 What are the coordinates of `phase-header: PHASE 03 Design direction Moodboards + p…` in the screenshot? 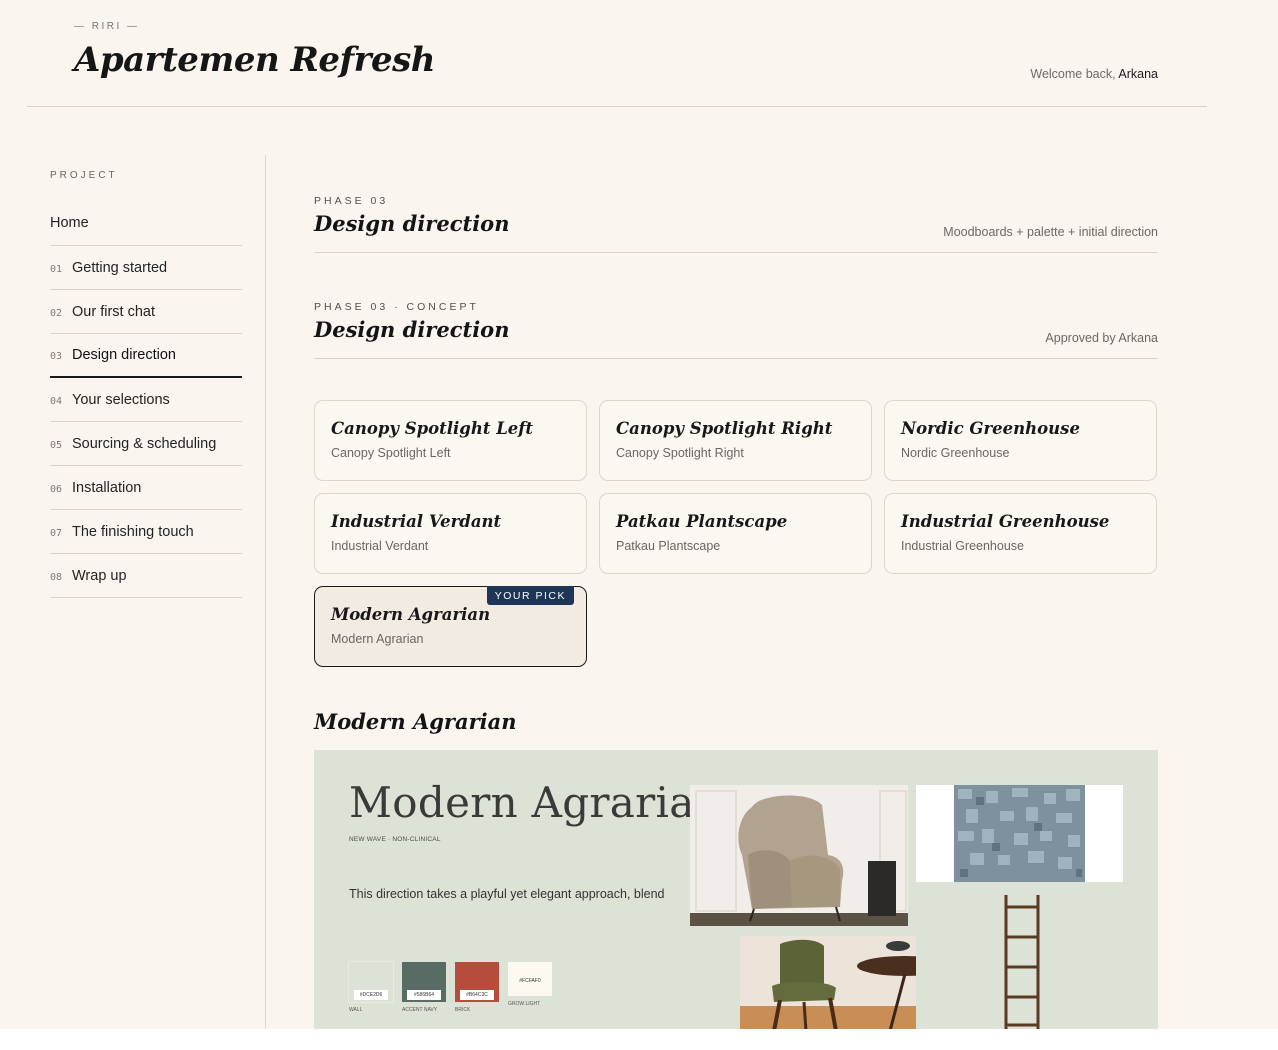 It's located at (736, 221).